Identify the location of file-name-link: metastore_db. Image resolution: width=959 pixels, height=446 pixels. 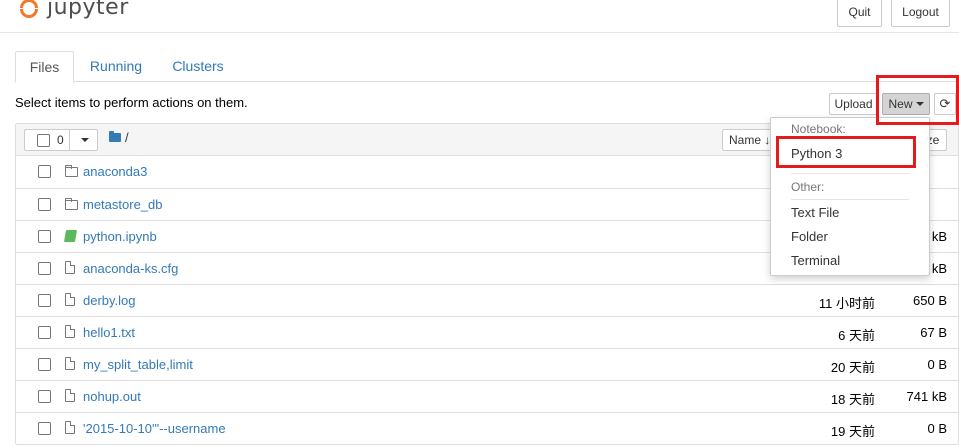
(123, 204).